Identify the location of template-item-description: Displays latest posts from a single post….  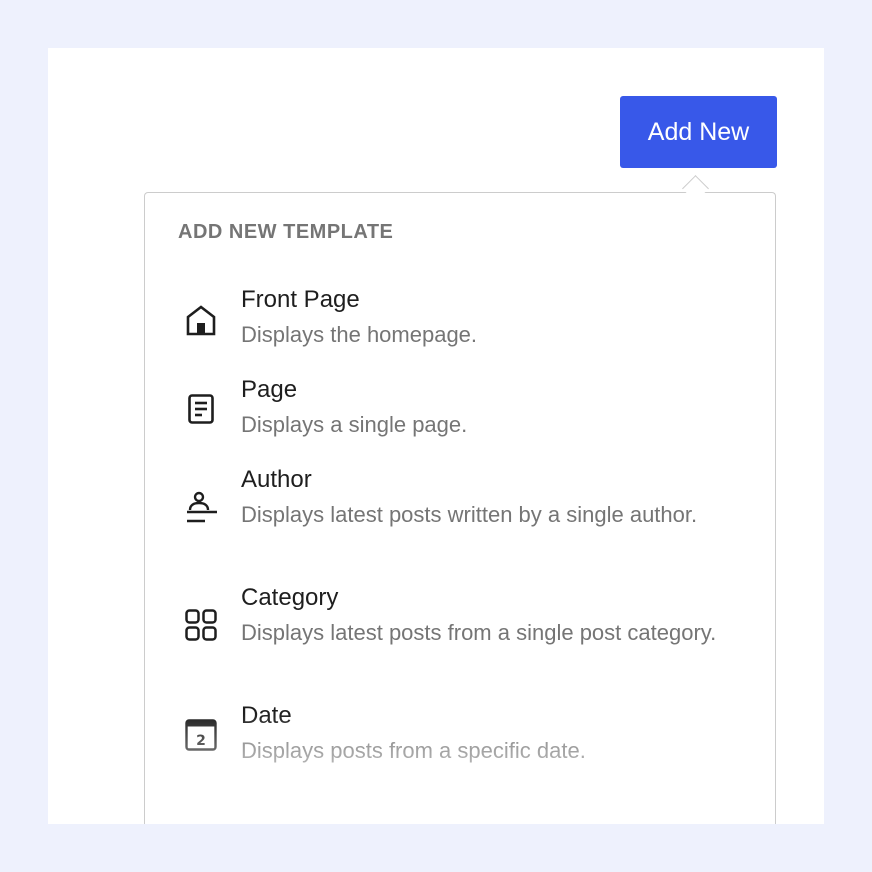
(479, 632).